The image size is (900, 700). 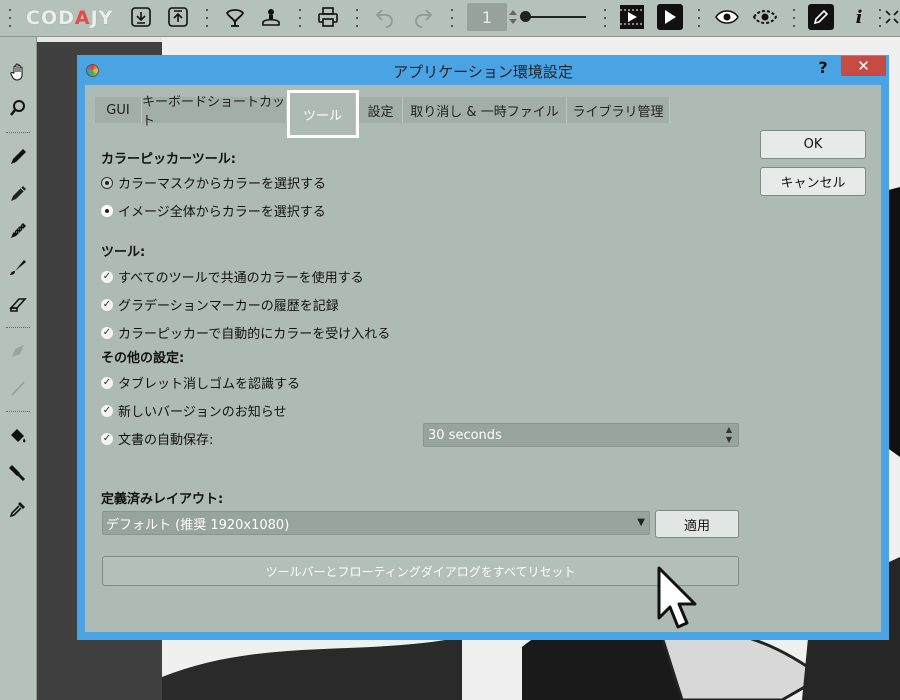 What do you see at coordinates (18, 509) in the screenshot?
I see `eyedropper-icon` at bounding box center [18, 509].